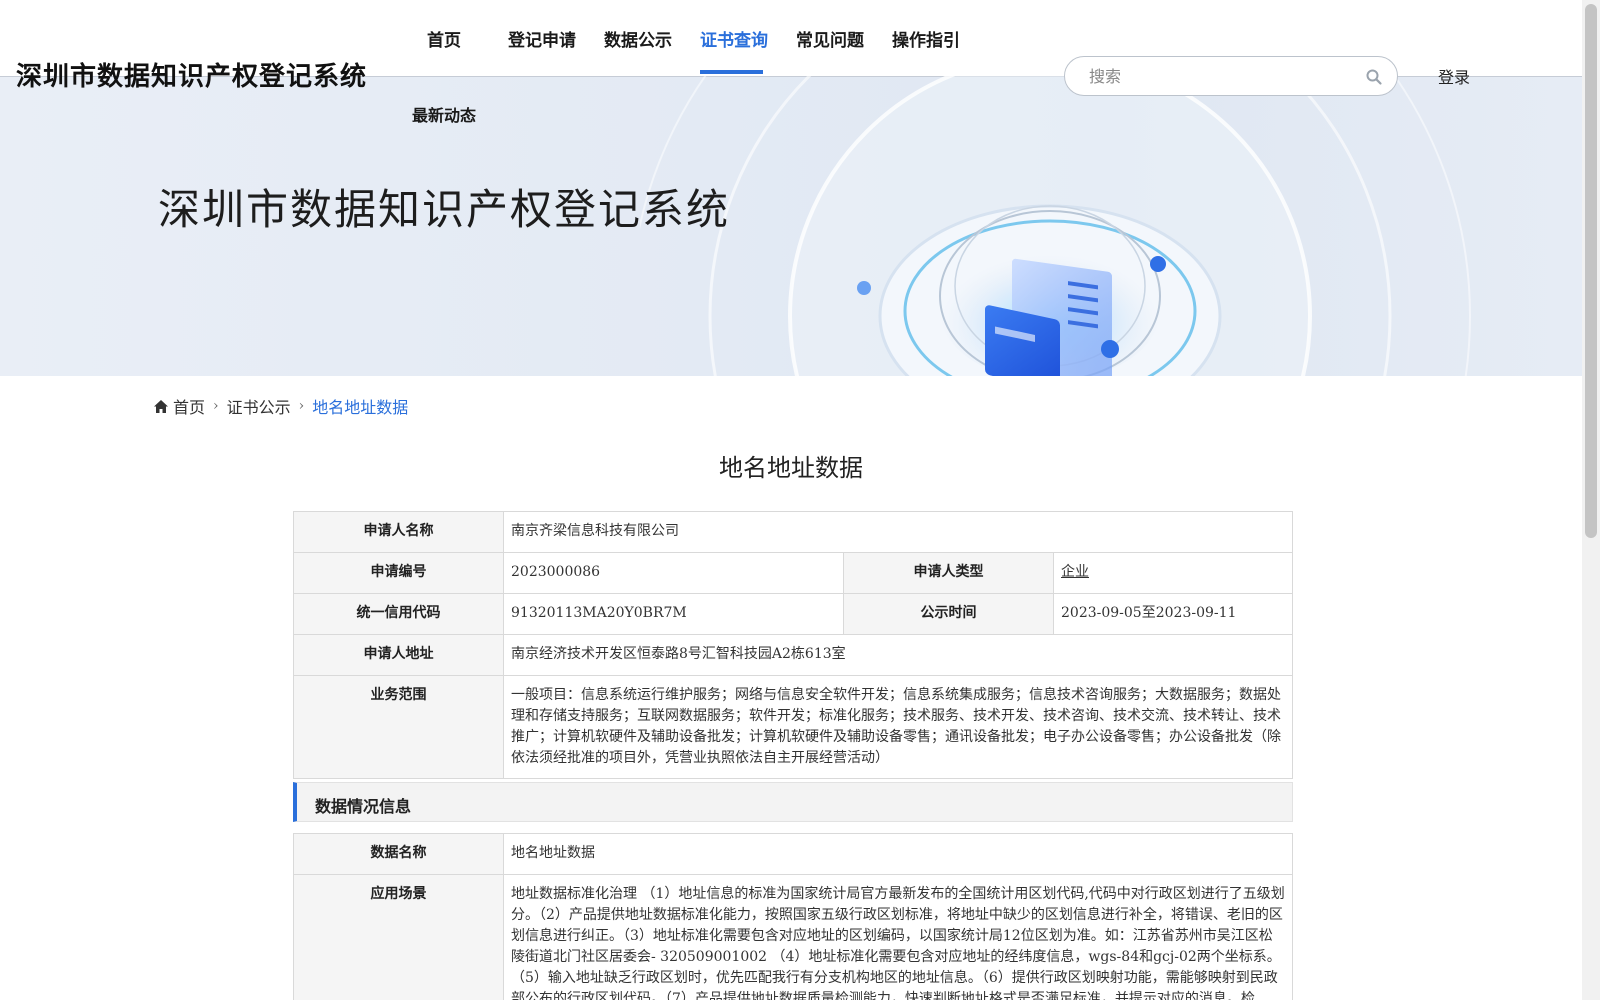 The width and height of the screenshot is (1600, 1000). What do you see at coordinates (1591, 271) in the screenshot?
I see `scrollbar-thumb` at bounding box center [1591, 271].